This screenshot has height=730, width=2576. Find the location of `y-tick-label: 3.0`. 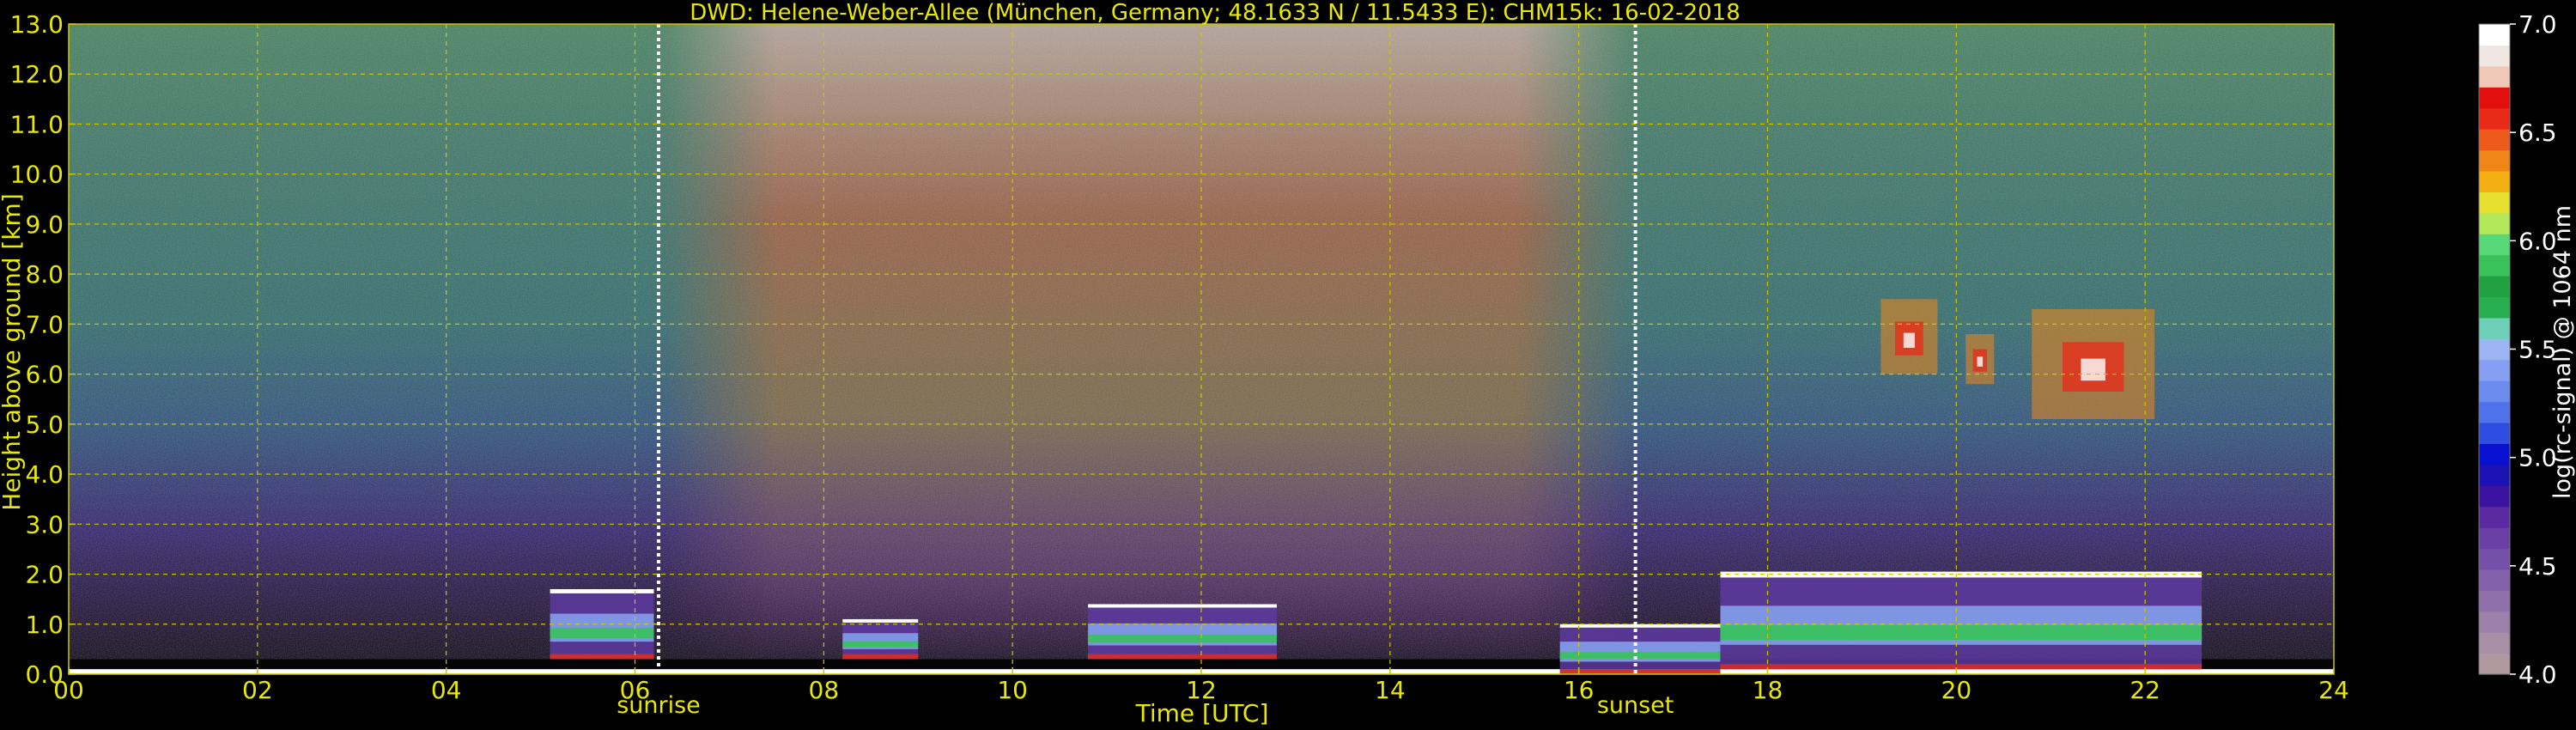

y-tick-label: 3.0 is located at coordinates (44, 524).